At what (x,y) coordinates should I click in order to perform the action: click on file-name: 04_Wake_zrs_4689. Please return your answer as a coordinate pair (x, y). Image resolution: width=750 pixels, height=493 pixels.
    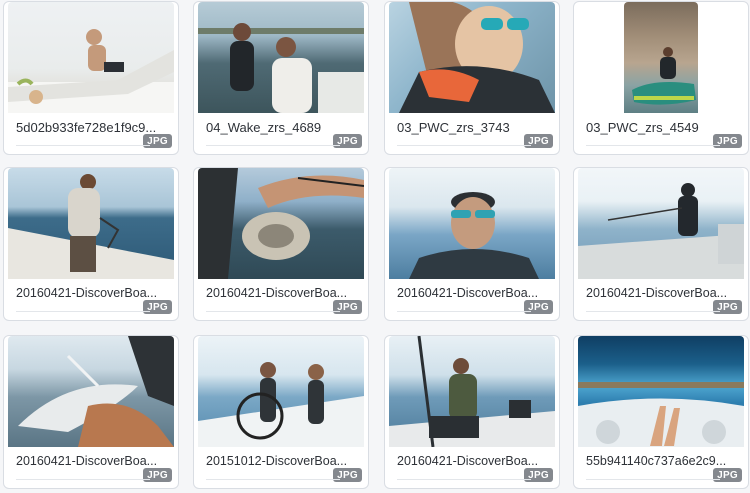
    Looking at the image, I should click on (264, 127).